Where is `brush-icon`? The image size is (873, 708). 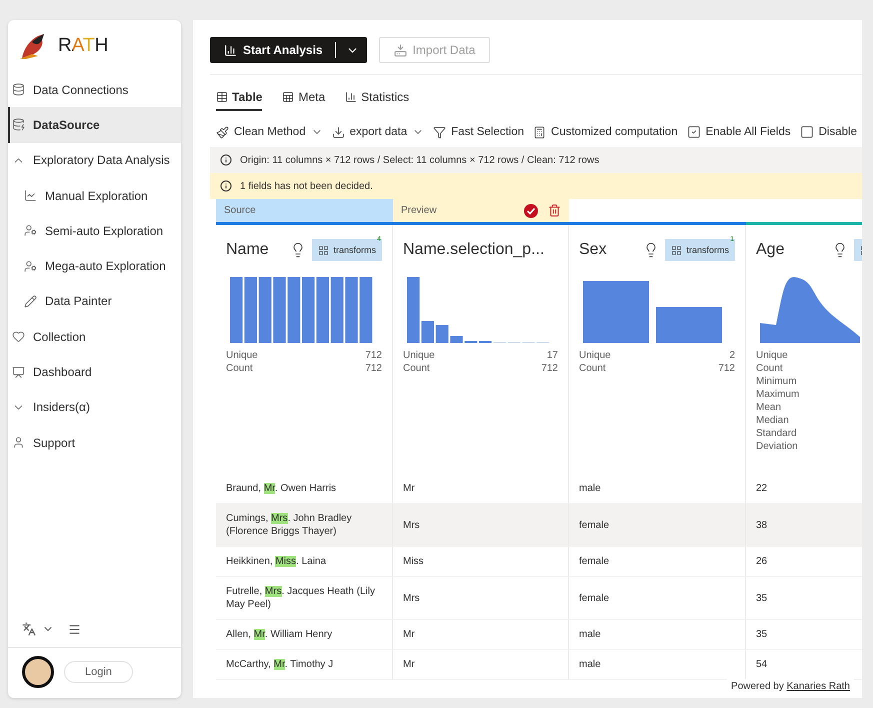
brush-icon is located at coordinates (222, 132).